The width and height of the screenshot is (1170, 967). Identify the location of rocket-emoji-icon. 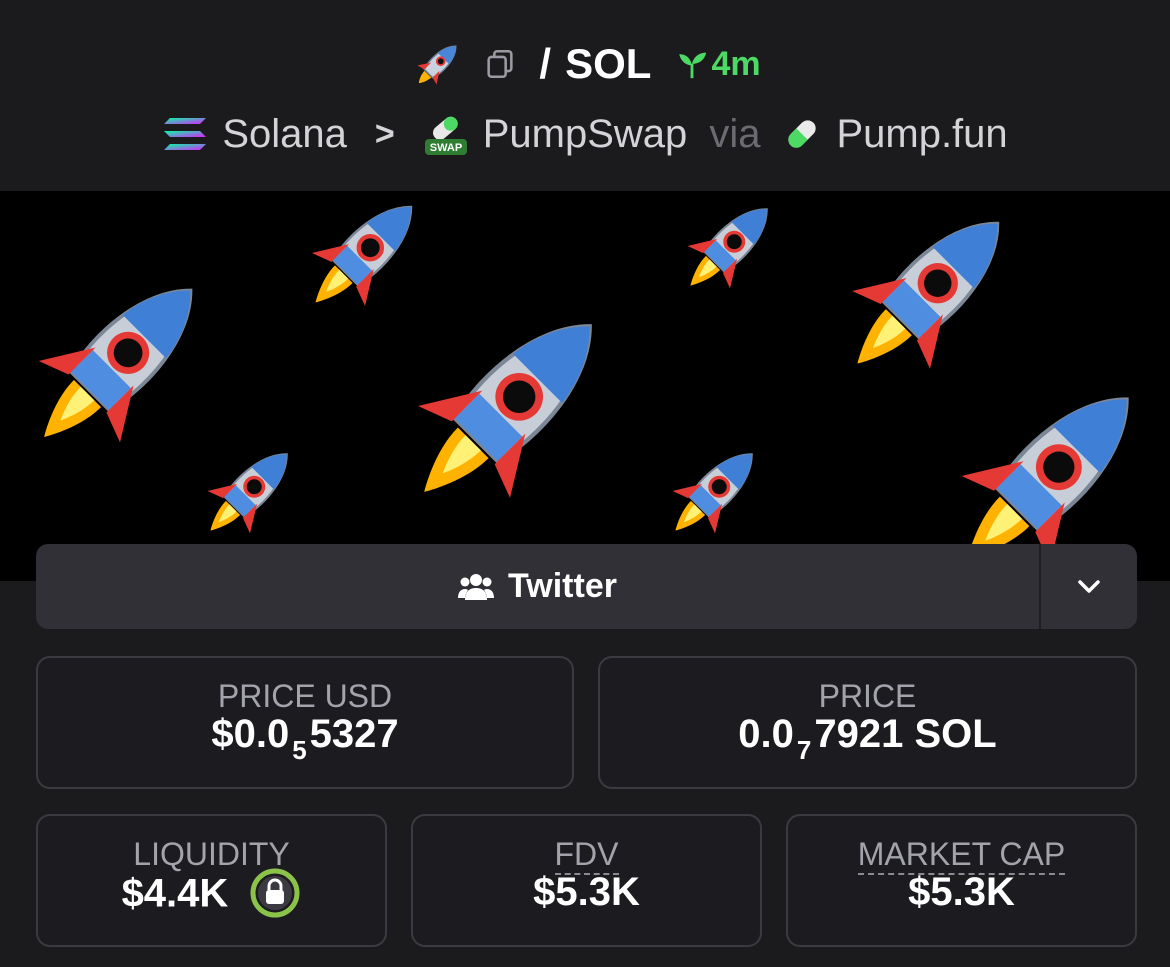
(437, 65).